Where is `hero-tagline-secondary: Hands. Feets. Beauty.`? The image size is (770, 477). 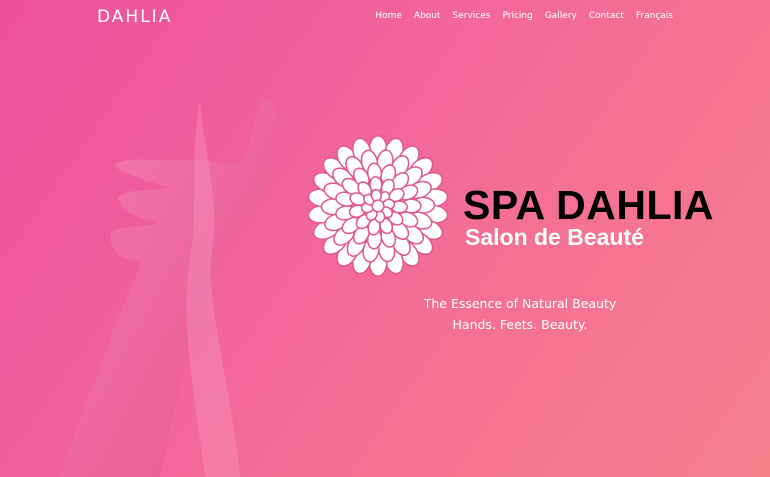 hero-tagline-secondary: Hands. Feets. Beauty. is located at coordinates (520, 324).